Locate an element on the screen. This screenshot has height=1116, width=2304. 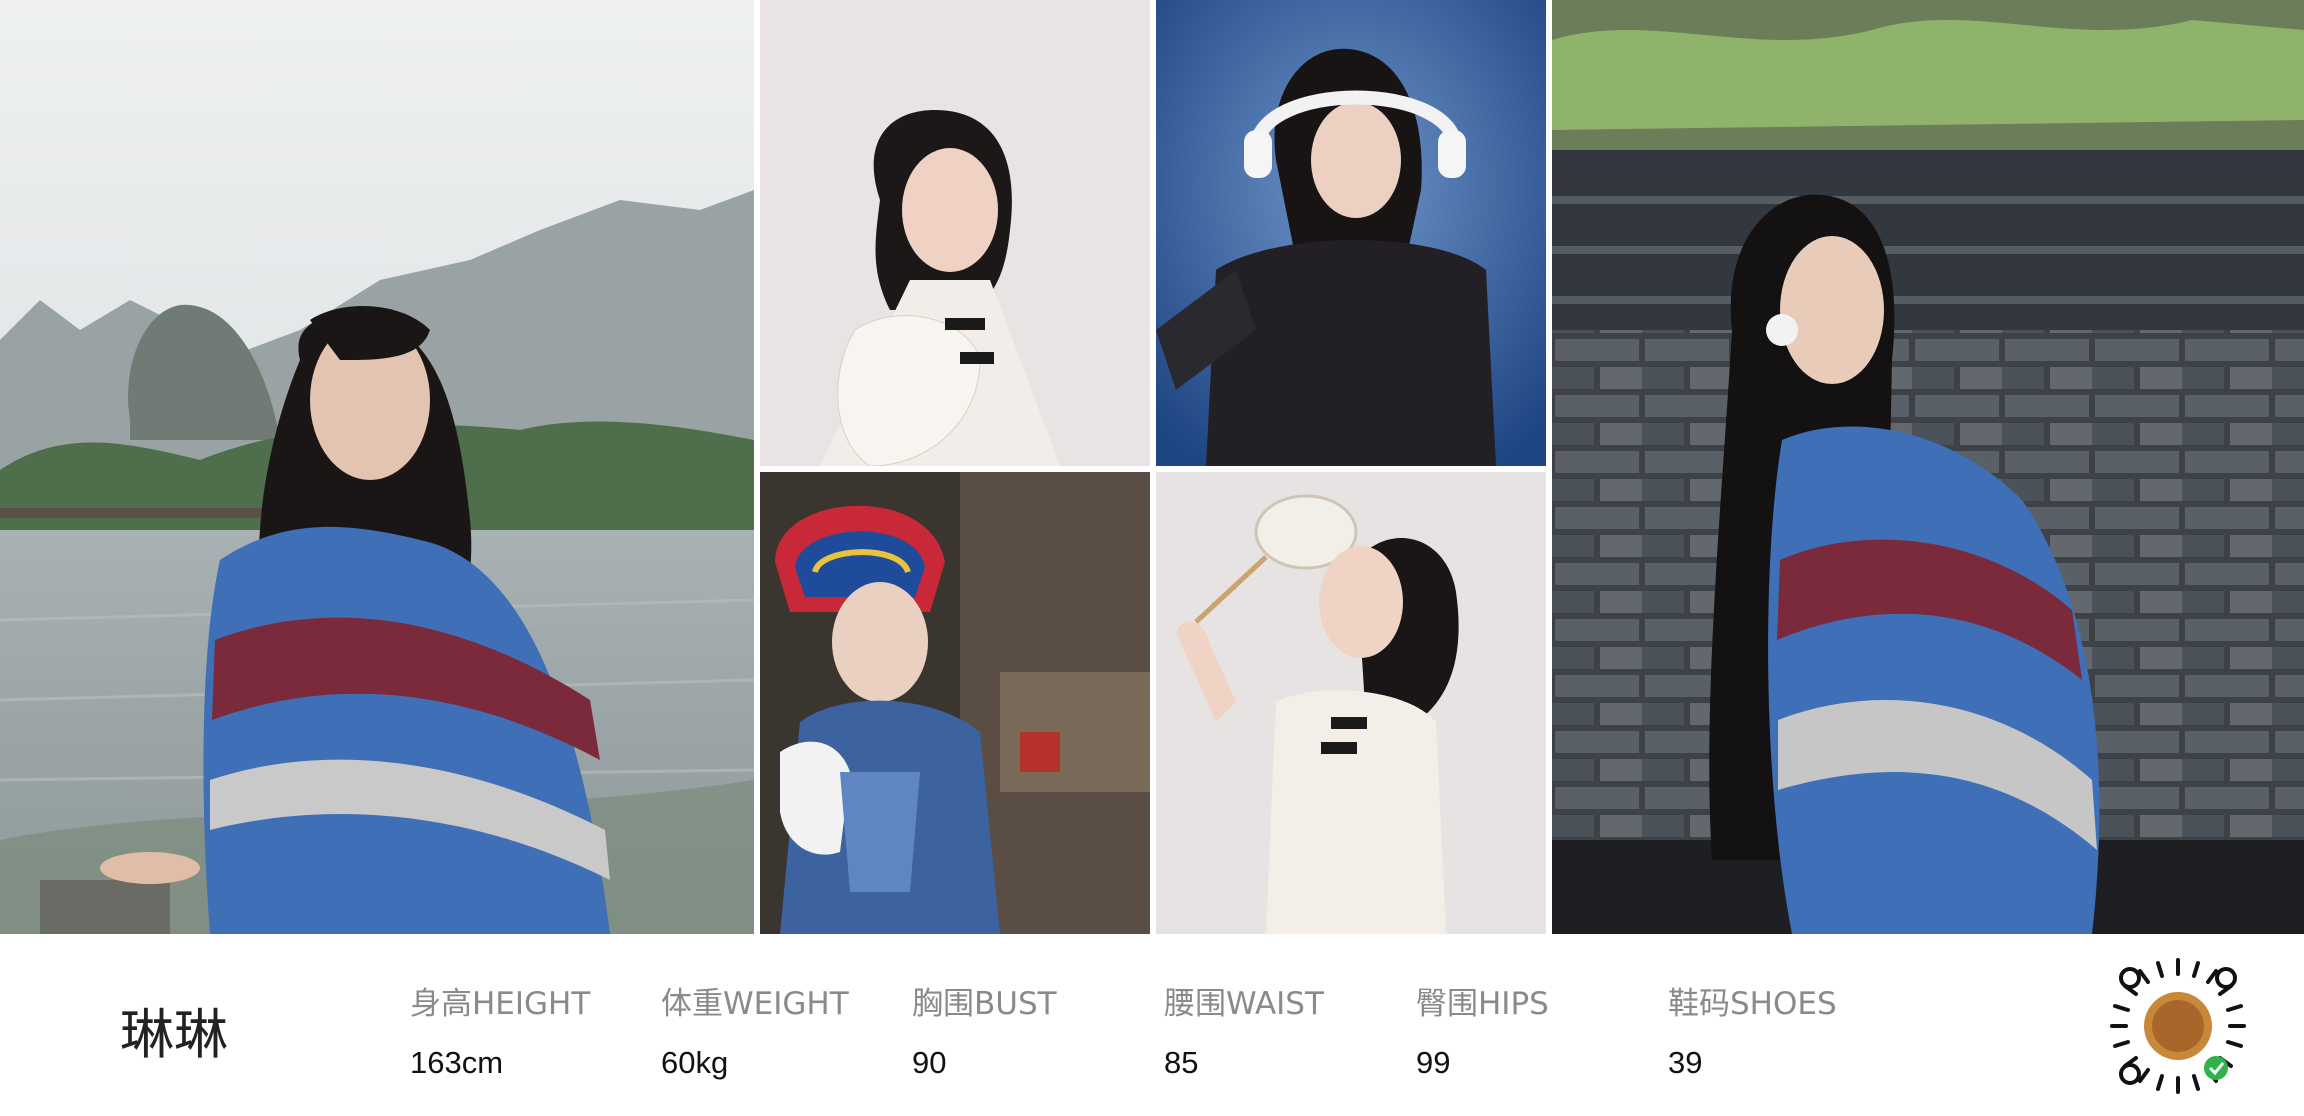
stat-bust-label: 胸围BUST is located at coordinates (984, 1004).